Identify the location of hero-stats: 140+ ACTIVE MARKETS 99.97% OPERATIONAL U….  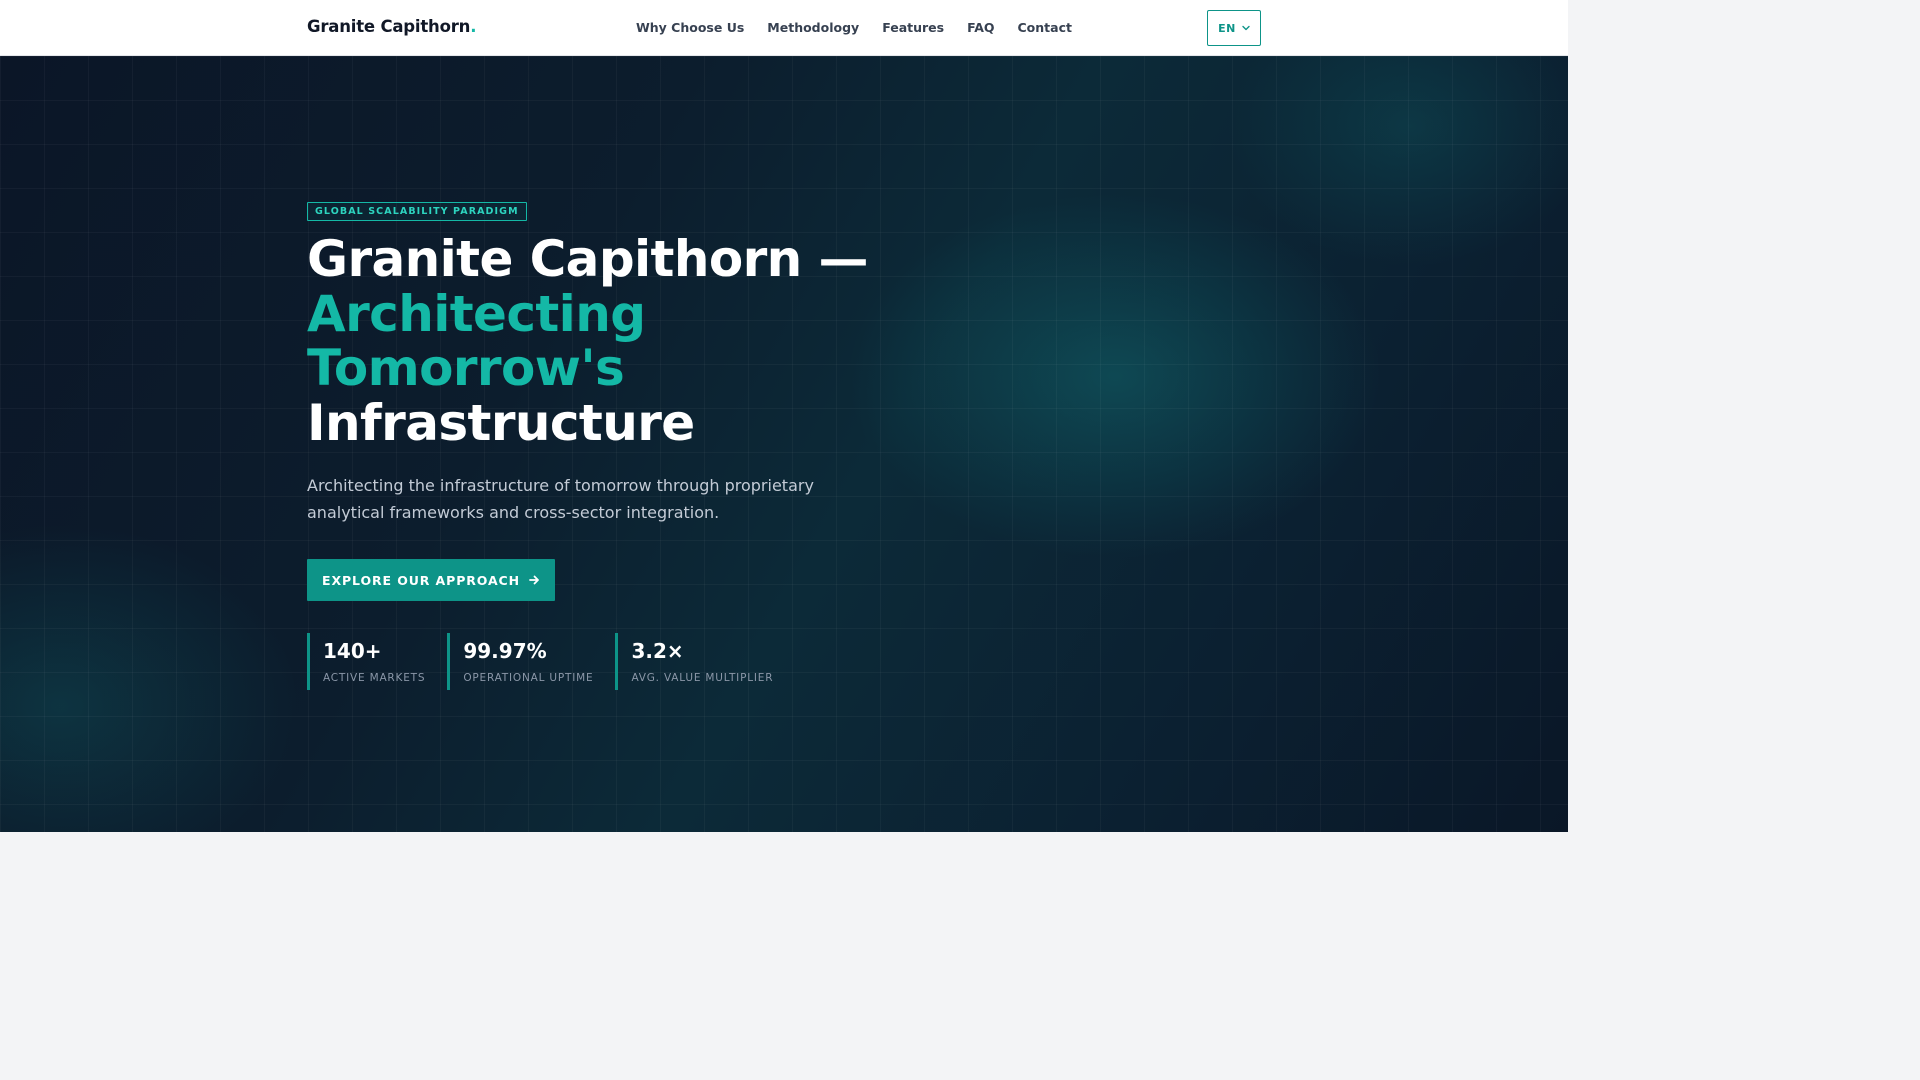
(542, 661).